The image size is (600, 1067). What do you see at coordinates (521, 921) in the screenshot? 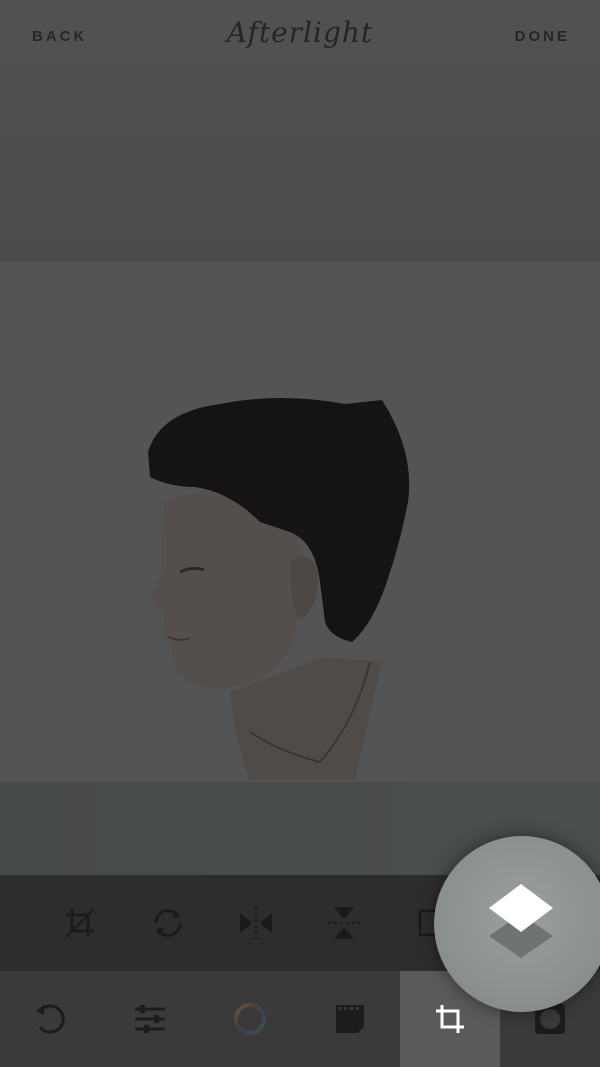
I see `layers-icon` at bounding box center [521, 921].